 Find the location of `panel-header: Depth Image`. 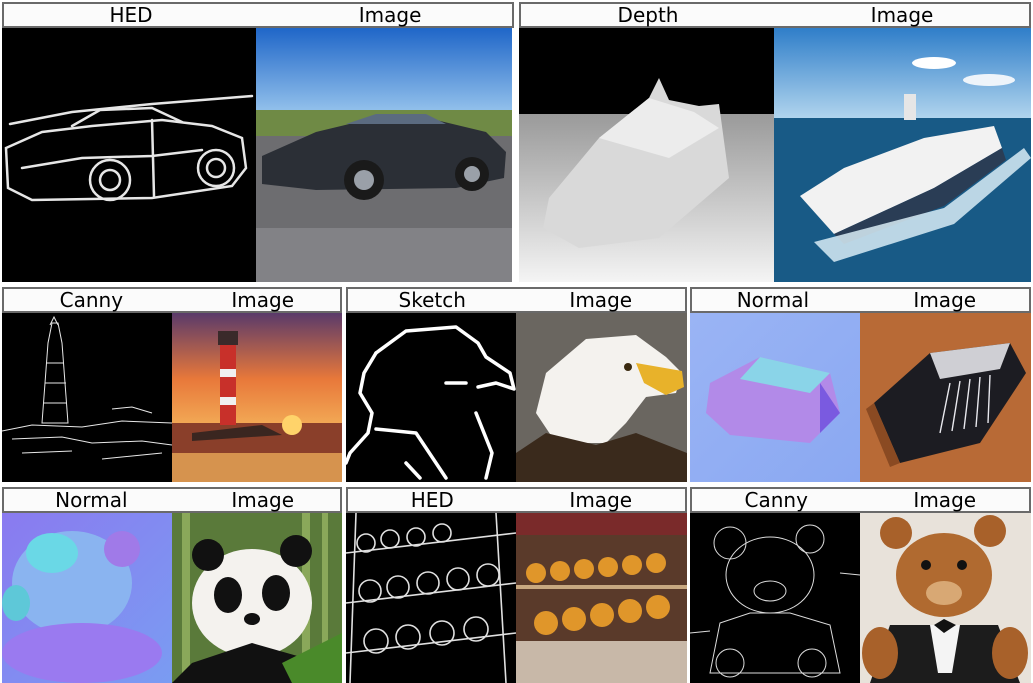

panel-header: Depth Image is located at coordinates (775, 15).